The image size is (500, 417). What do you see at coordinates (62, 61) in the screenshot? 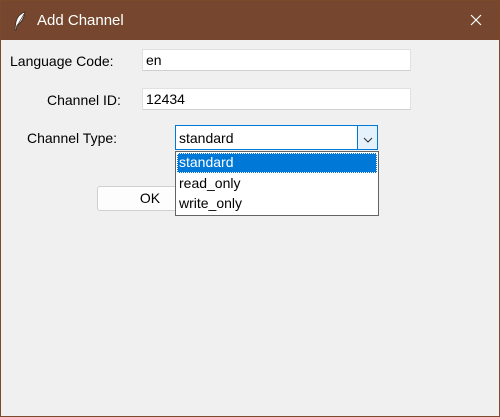
I see `language-code-label: Language Code:` at bounding box center [62, 61].